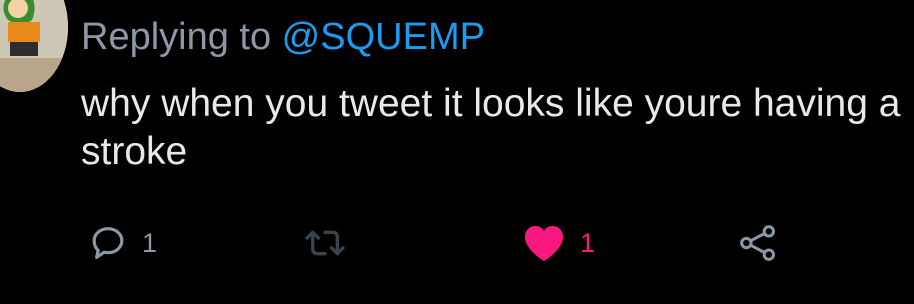 This screenshot has width=914, height=304. Describe the element at coordinates (150, 243) in the screenshot. I see `reply-count: 1` at that location.